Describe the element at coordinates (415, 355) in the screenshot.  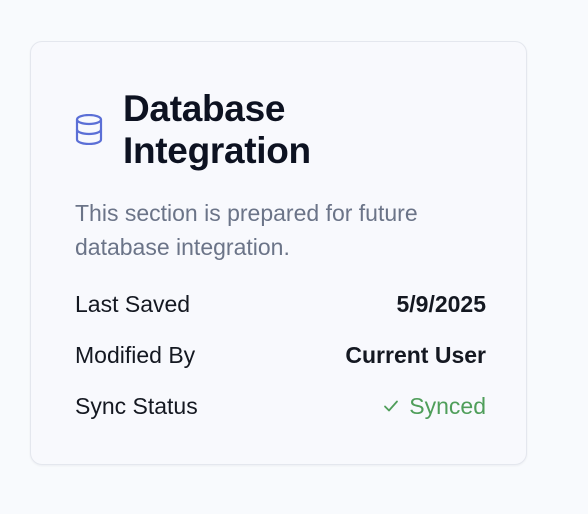
I see `detail-value: Current User` at that location.